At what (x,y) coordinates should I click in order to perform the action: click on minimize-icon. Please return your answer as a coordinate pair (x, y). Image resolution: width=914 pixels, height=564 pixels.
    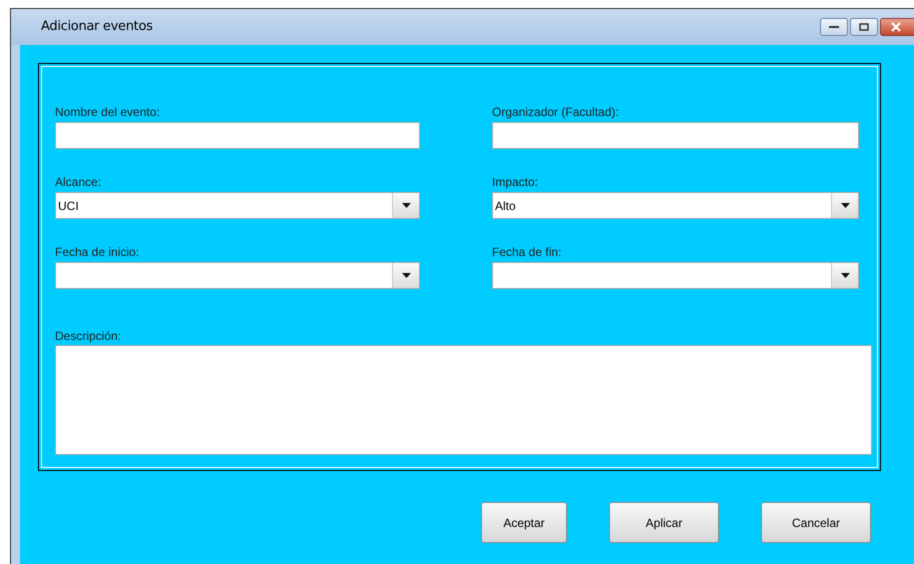
    Looking at the image, I should click on (834, 27).